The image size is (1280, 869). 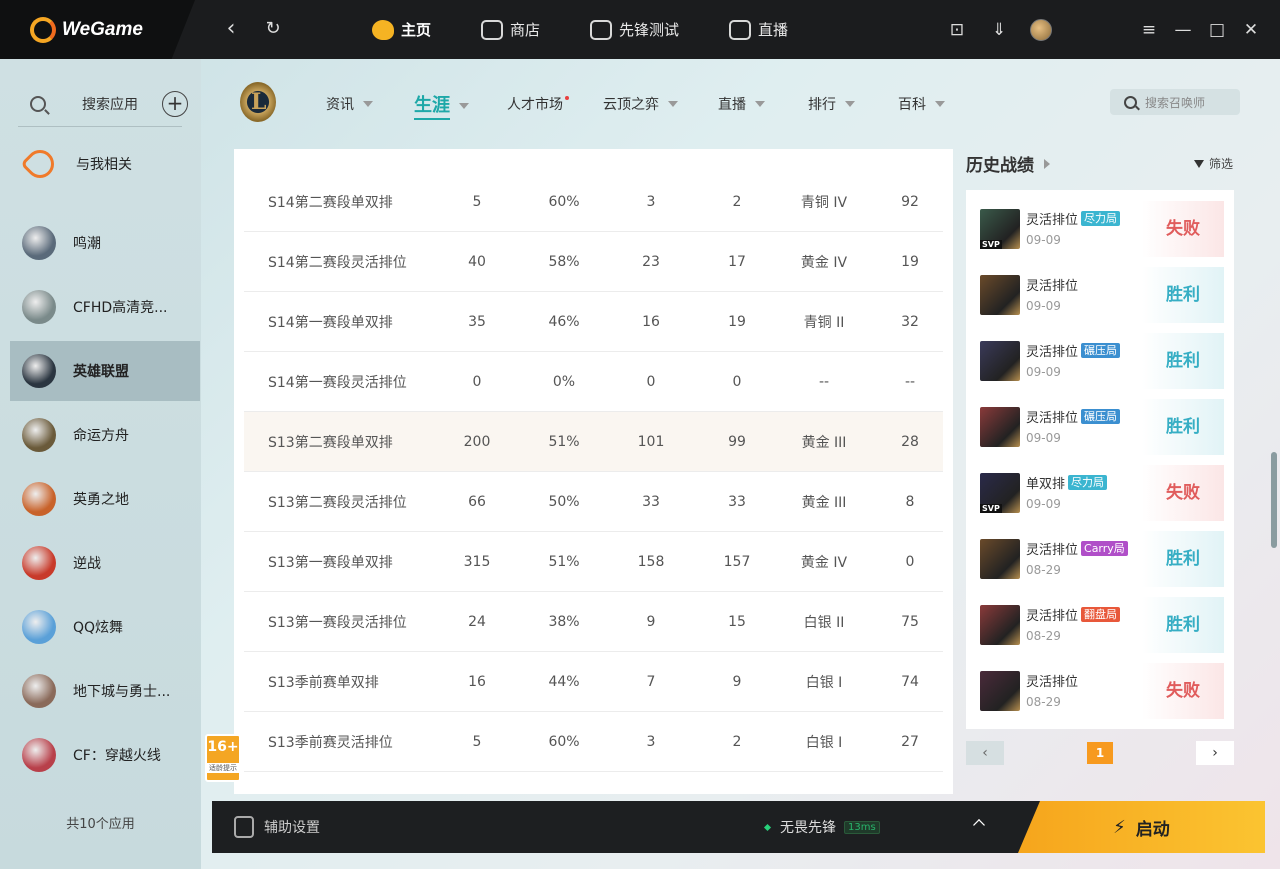 I want to click on game-tab-0: 资讯, so click(x=349, y=104).